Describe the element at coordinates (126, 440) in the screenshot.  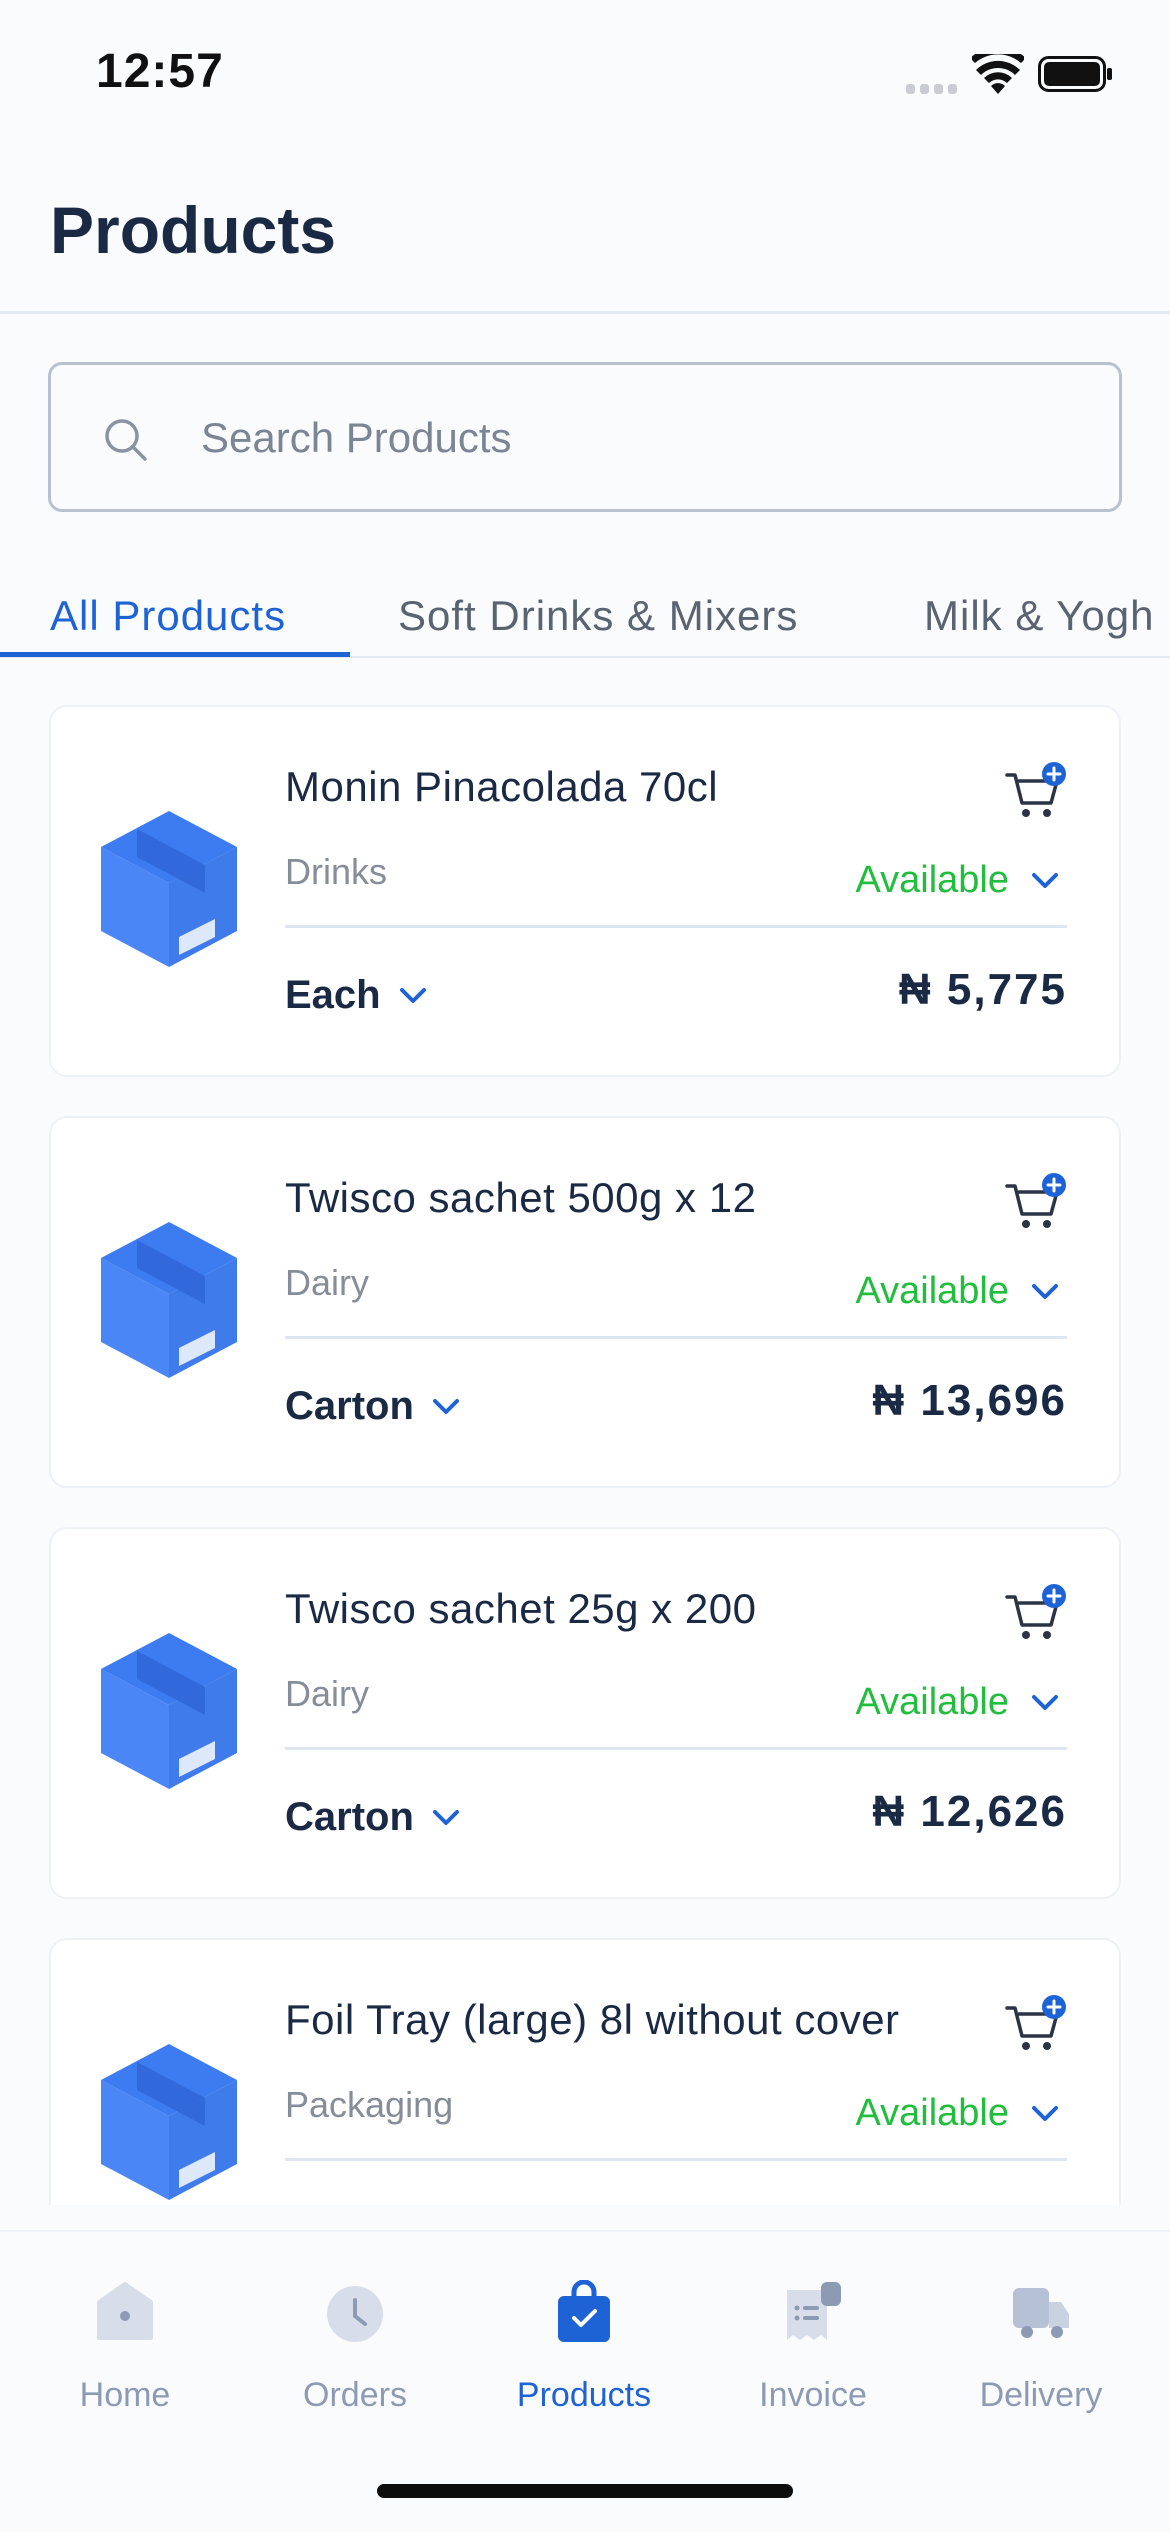
I see `search-icon` at that location.